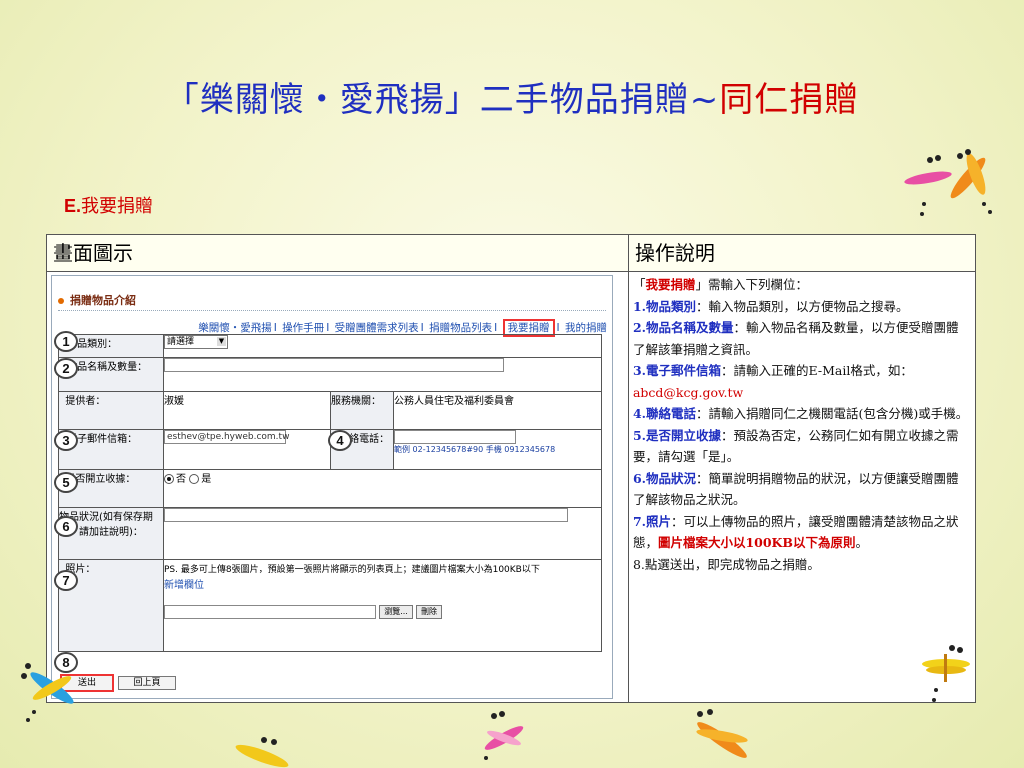  I want to click on nav-link-home: 樂關懷・愛飛揚, so click(235, 328).